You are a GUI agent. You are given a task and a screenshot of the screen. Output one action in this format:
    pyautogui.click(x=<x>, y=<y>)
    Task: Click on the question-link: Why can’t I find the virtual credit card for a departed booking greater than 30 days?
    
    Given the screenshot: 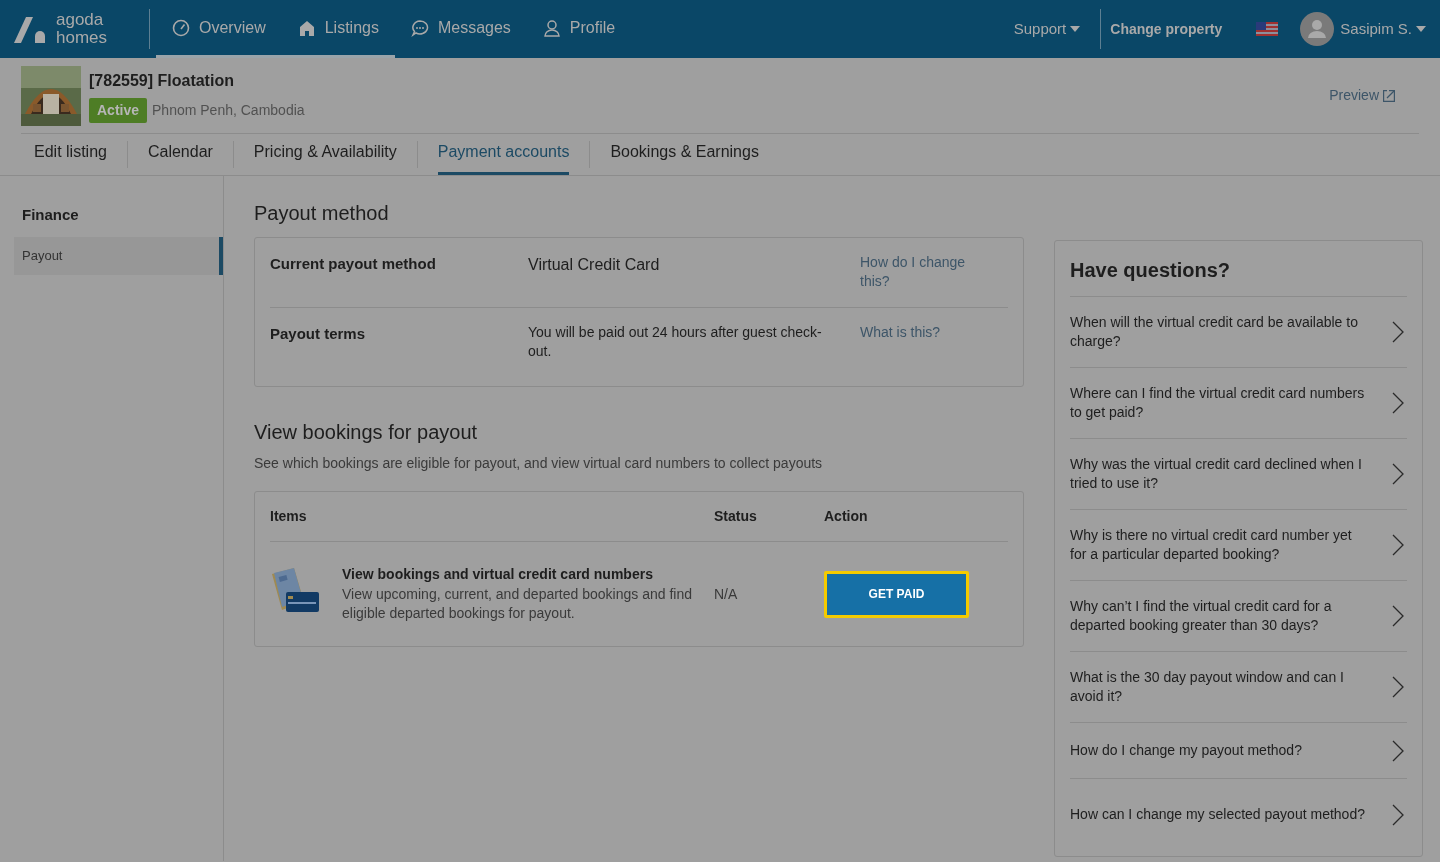 What is the action you would take?
    pyautogui.click(x=1238, y=616)
    